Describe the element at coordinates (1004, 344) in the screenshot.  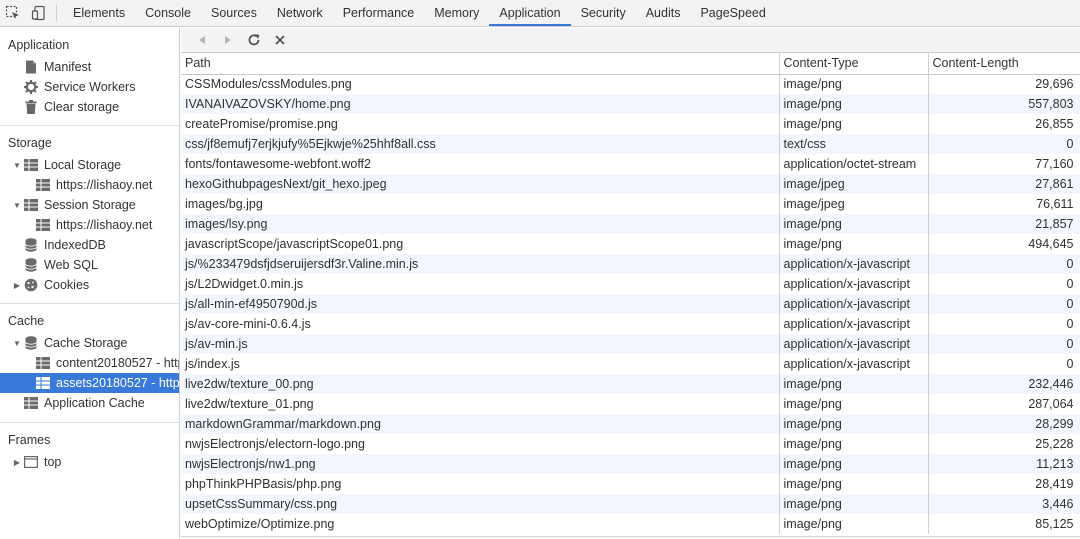
I see `cell-content-length: 0` at that location.